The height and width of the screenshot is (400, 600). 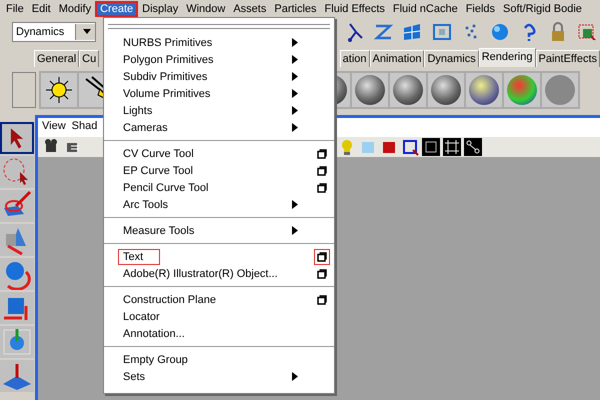 I want to click on scale-icon, so click(x=17, y=308).